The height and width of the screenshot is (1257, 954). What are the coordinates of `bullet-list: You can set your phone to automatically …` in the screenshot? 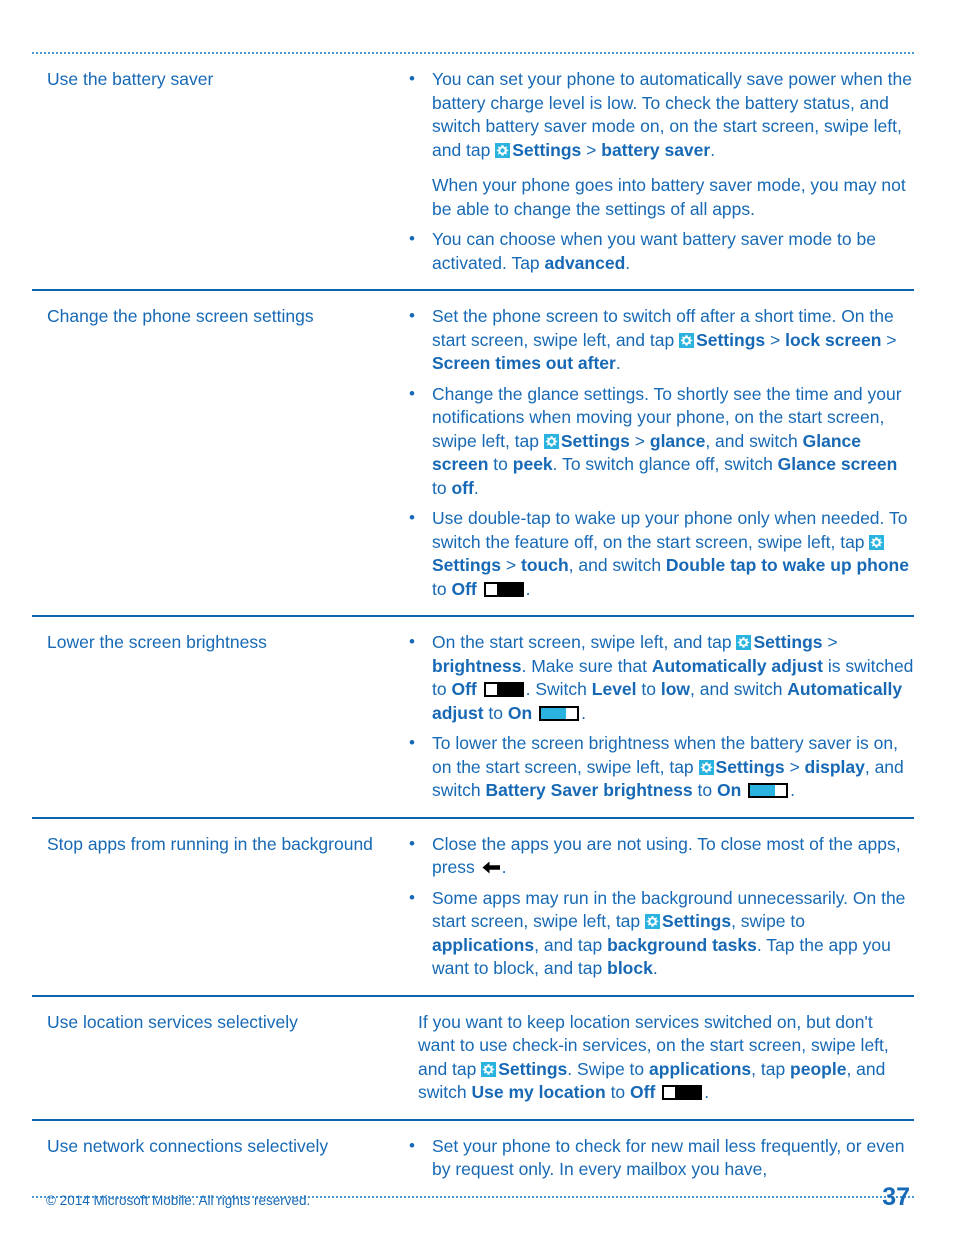 It's located at (657, 171).